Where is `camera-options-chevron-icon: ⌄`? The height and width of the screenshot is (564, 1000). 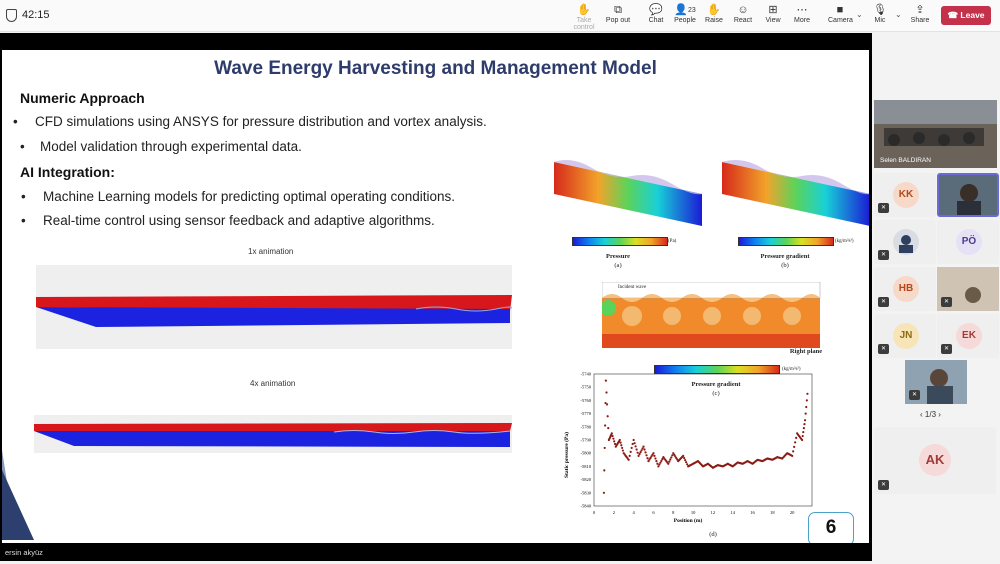 camera-options-chevron-icon: ⌄ is located at coordinates (859, 14).